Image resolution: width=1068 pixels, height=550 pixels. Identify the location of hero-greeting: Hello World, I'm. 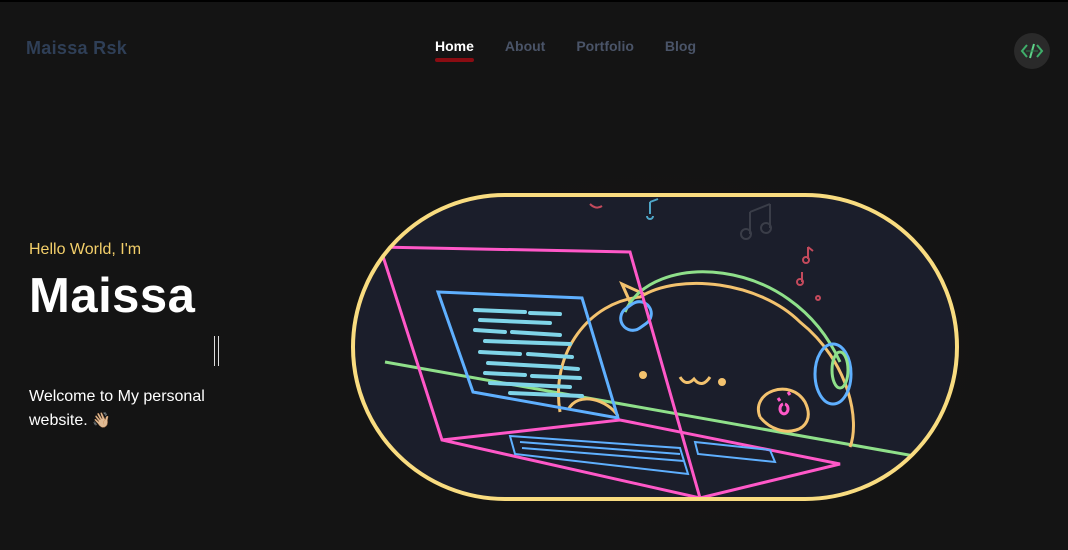
(85, 249).